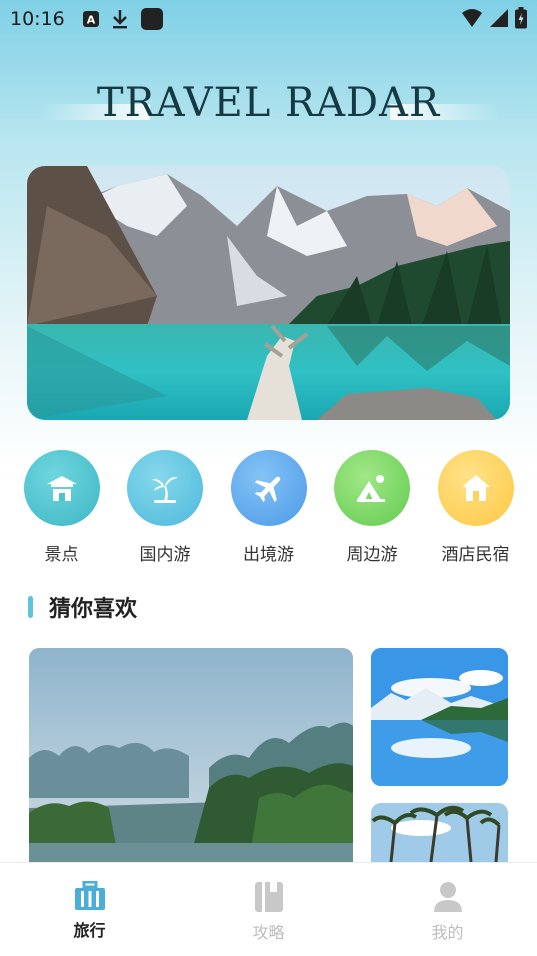 The width and height of the screenshot is (537, 956). I want to click on download-icon, so click(120, 19).